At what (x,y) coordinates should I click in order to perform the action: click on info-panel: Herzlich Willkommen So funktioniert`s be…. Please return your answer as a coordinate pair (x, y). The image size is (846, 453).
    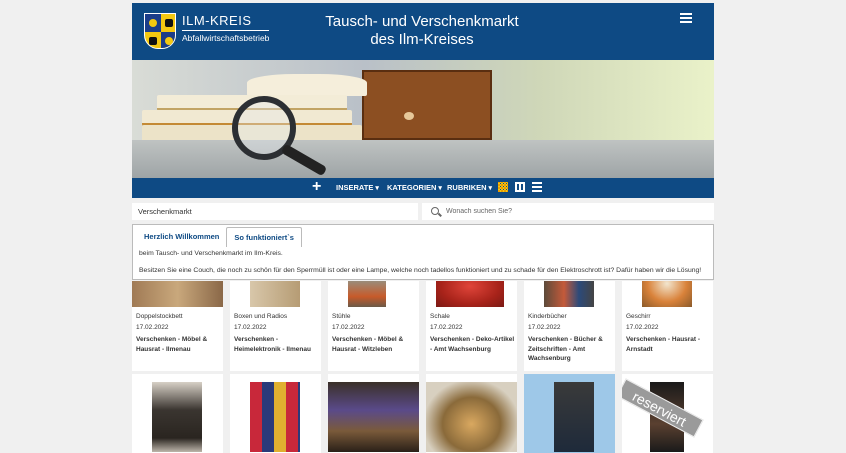
    Looking at the image, I should click on (423, 252).